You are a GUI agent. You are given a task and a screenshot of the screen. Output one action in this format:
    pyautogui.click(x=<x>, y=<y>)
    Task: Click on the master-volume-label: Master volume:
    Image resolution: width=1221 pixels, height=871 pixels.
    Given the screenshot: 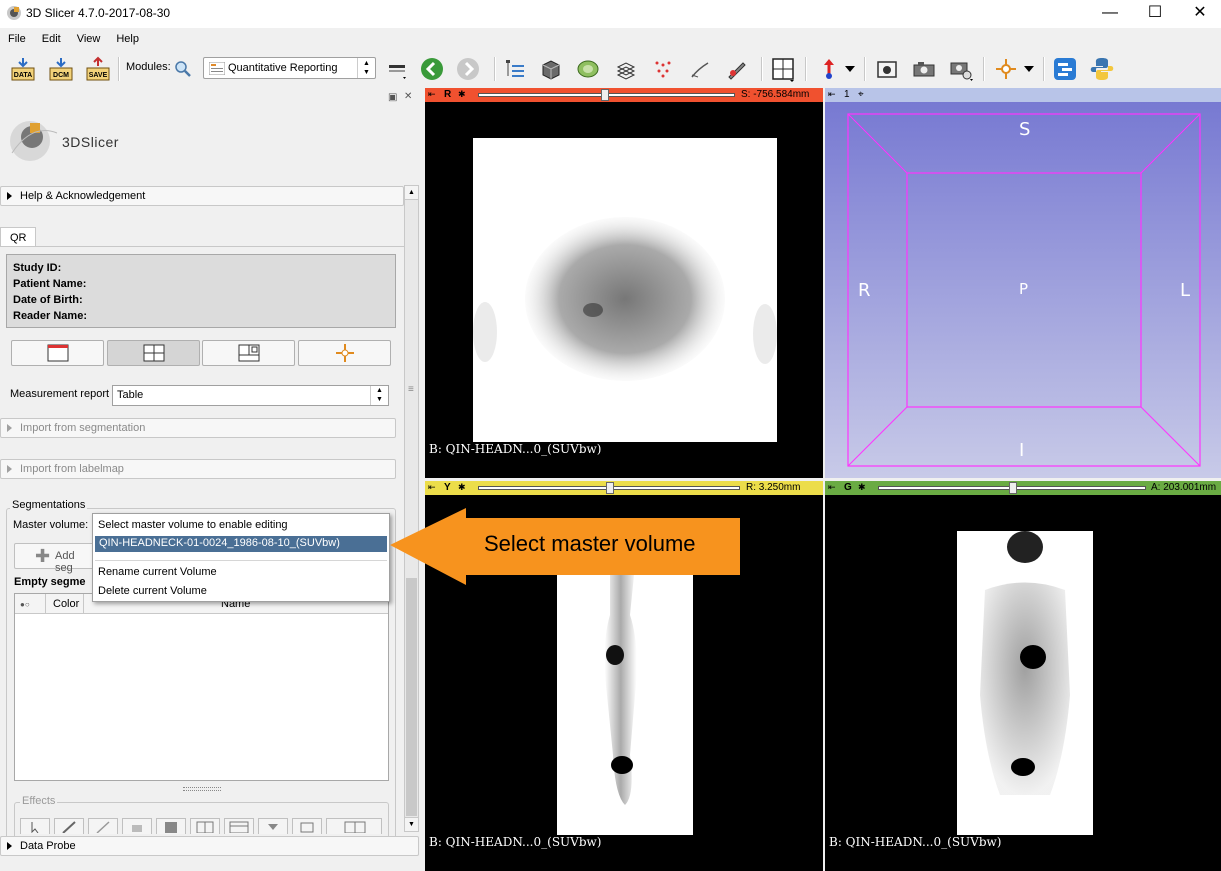 What is the action you would take?
    pyautogui.click(x=51, y=525)
    